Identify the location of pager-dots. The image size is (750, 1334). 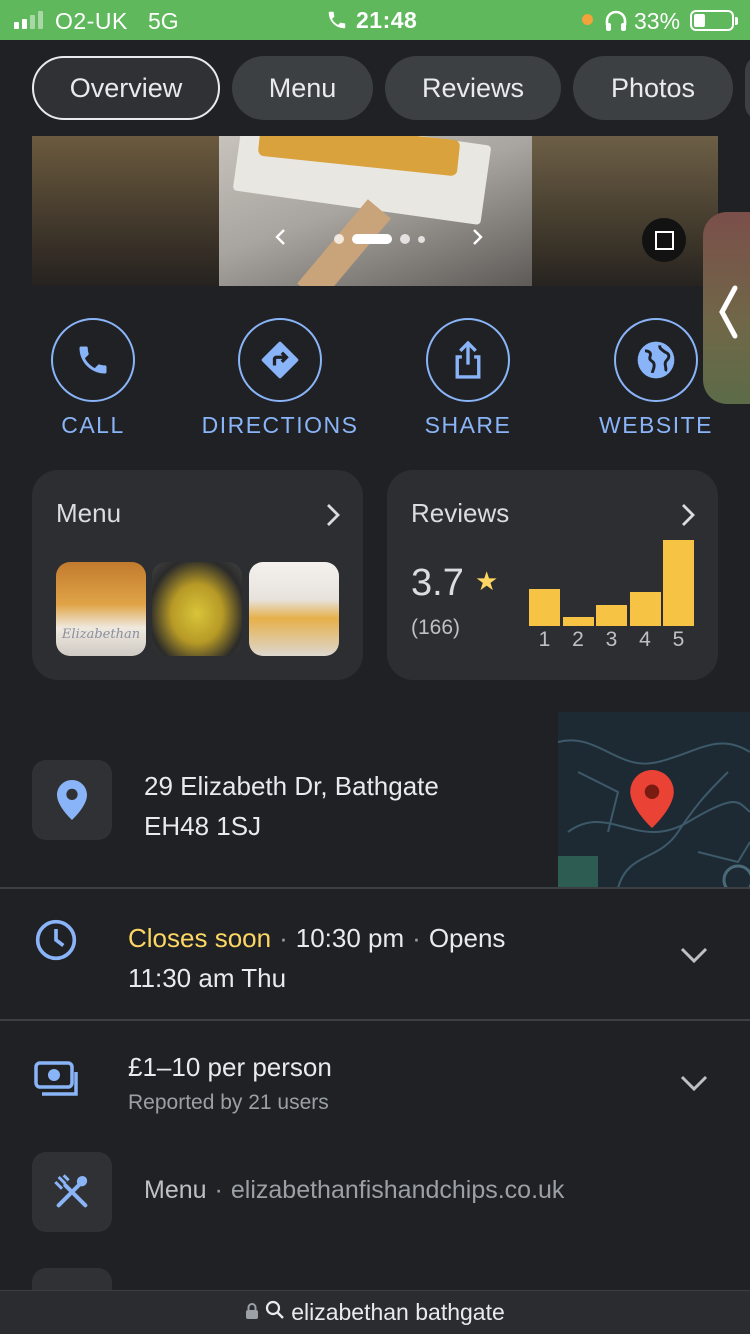
(379, 239).